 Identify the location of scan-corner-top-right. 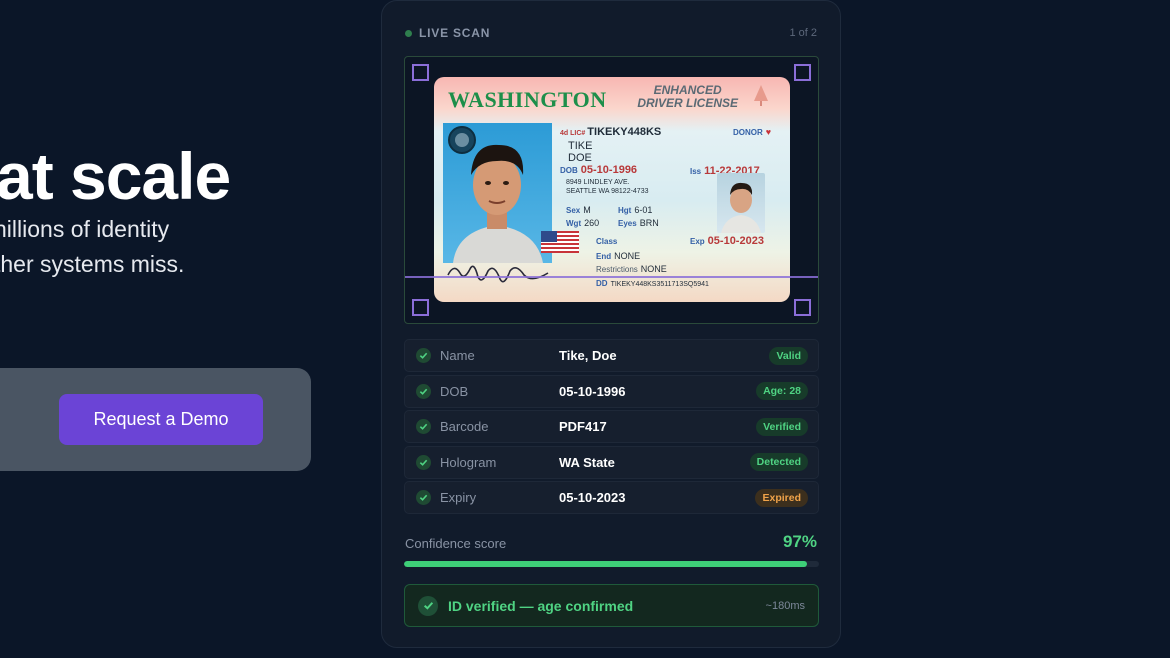
(802, 72).